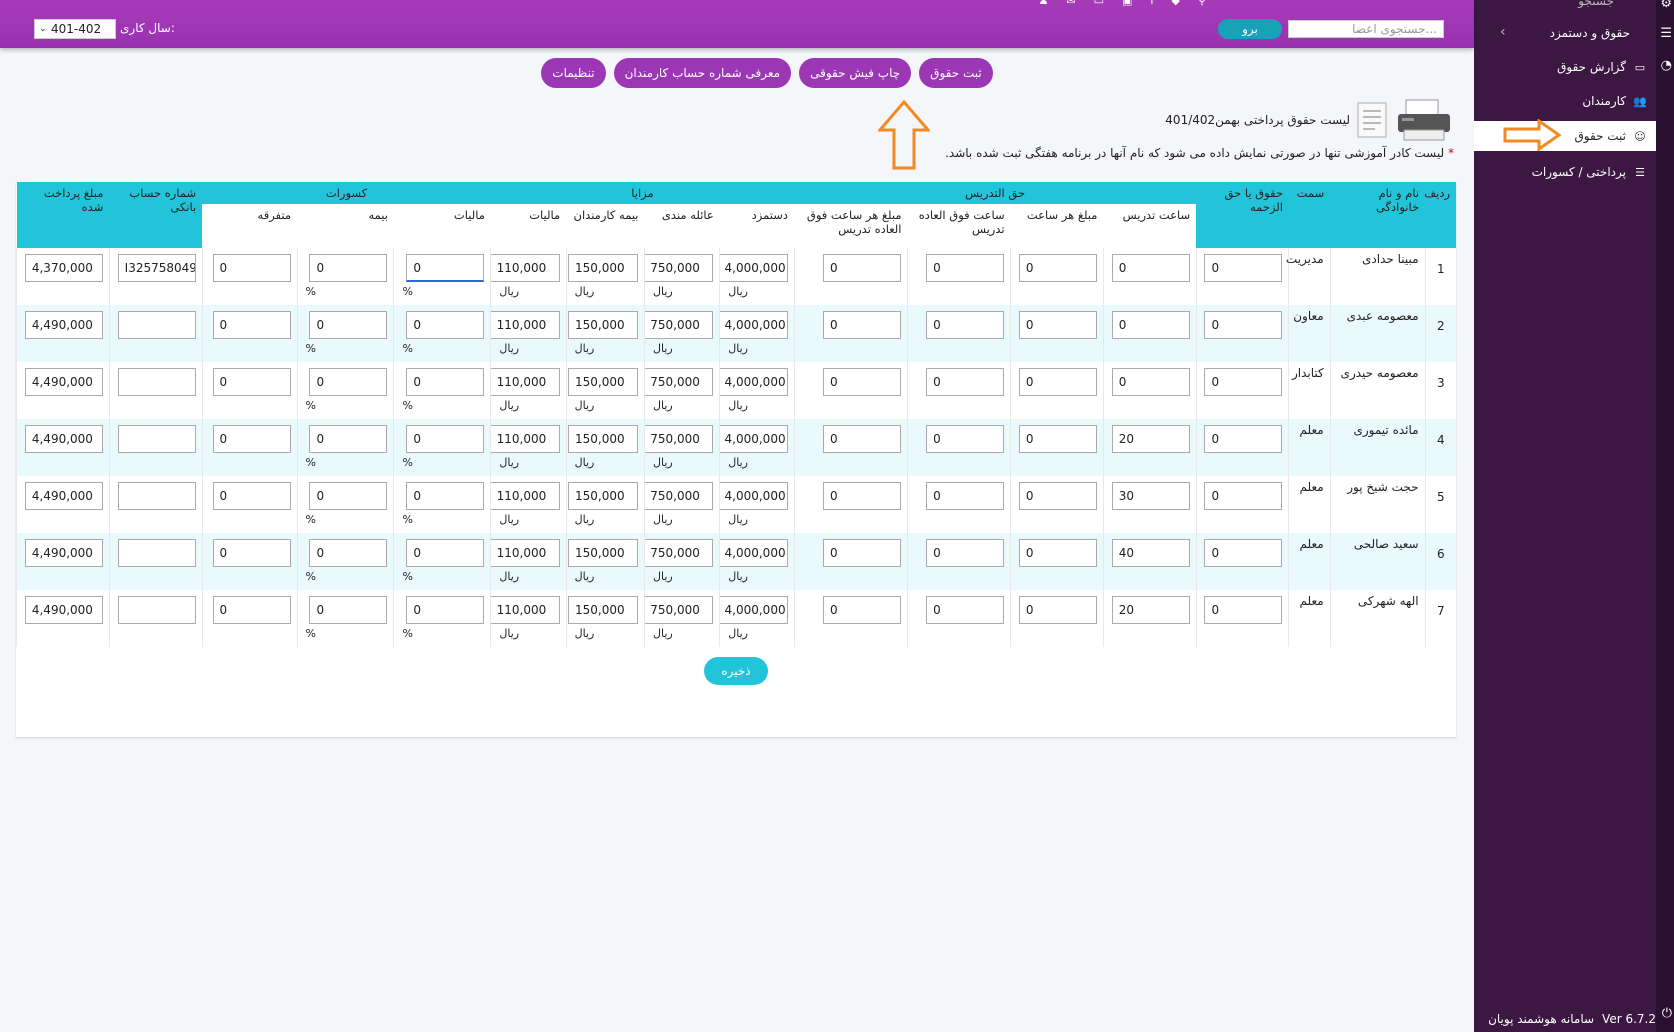 The height and width of the screenshot is (1032, 1674). What do you see at coordinates (1150, 553) in the screenshot?
I see `field-hours: 40` at bounding box center [1150, 553].